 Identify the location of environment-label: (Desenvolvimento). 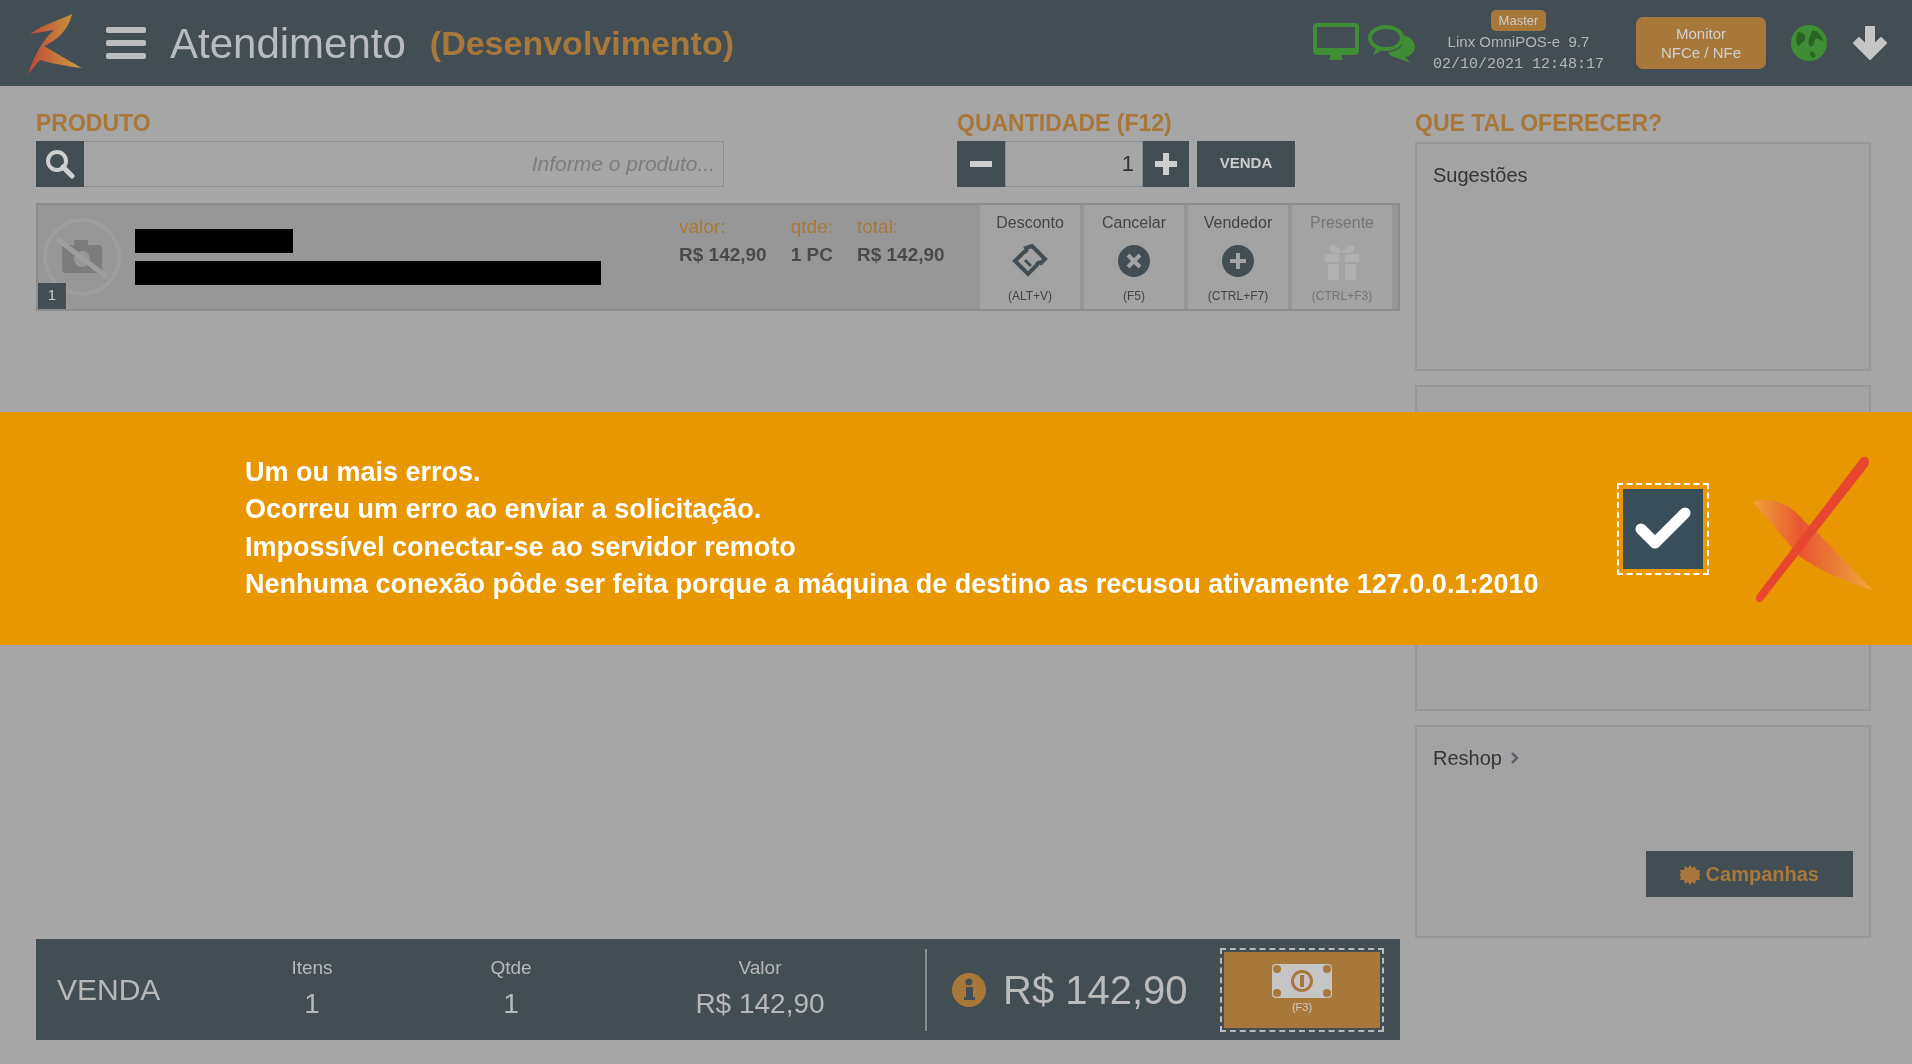
(581, 43).